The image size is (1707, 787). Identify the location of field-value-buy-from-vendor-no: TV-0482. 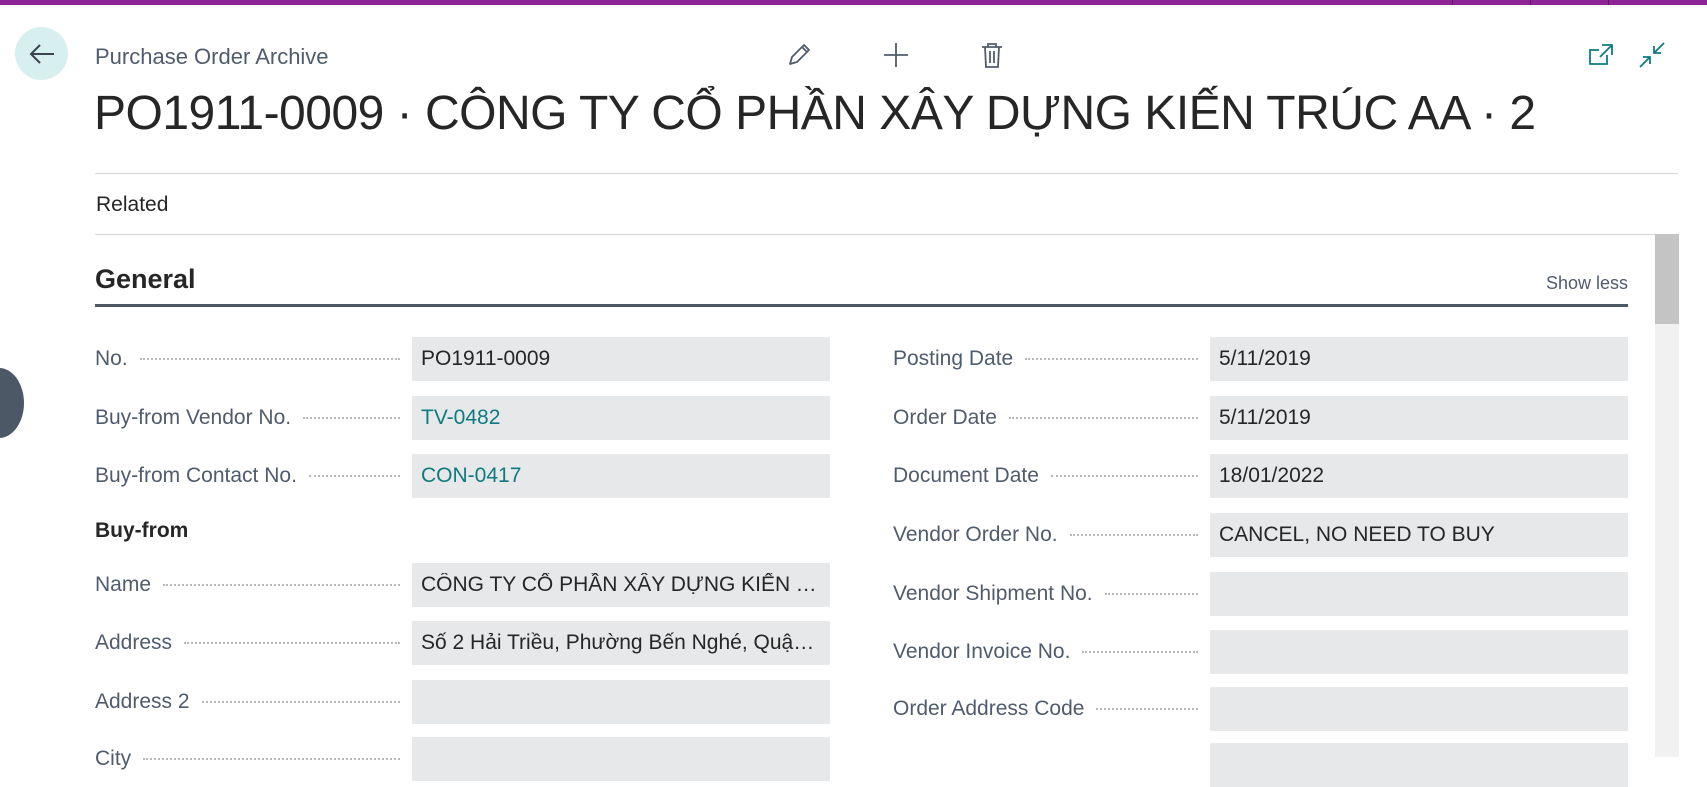
(621, 418).